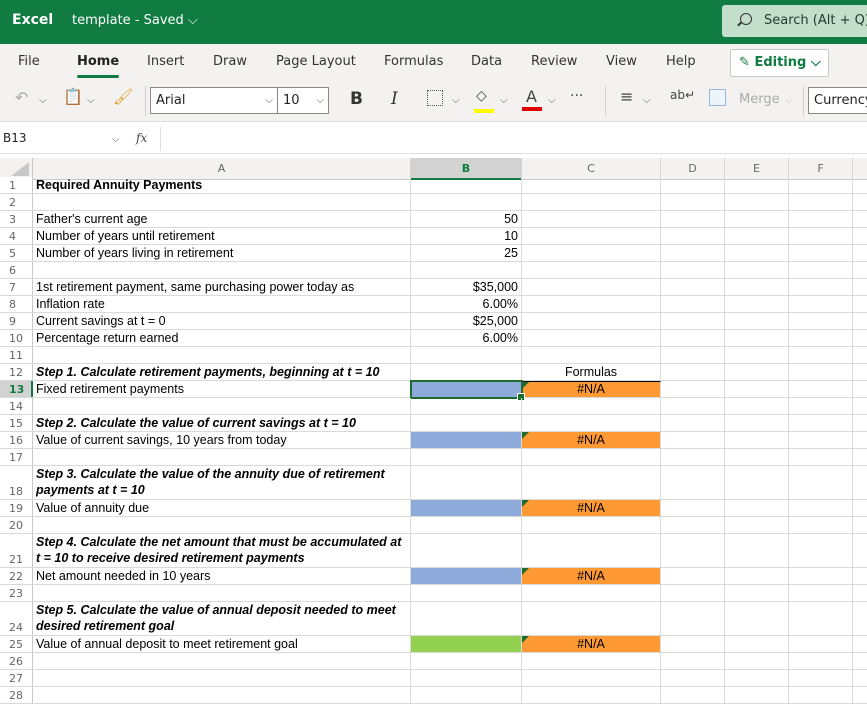 This screenshot has width=867, height=704. I want to click on cell-f5, so click(821, 253).